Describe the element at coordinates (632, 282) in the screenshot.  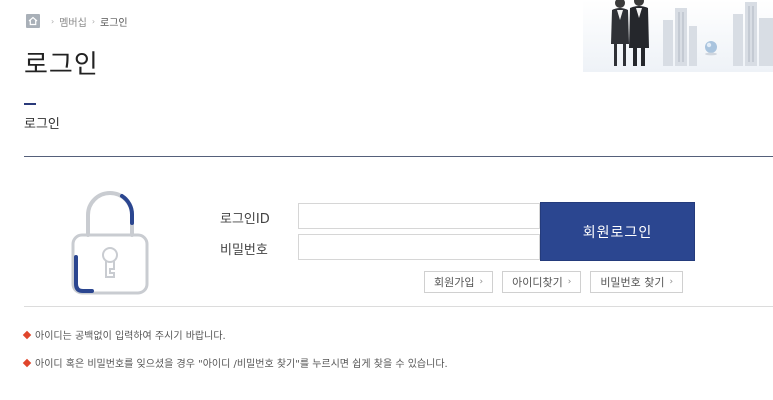
I see `find-password-link-label: 비밀번호 찾기` at that location.